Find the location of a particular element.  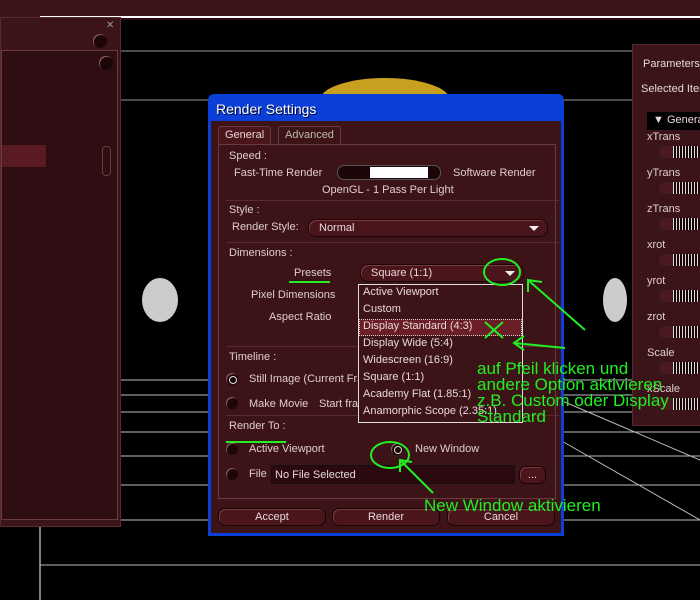

tab-general: General is located at coordinates (245, 135).